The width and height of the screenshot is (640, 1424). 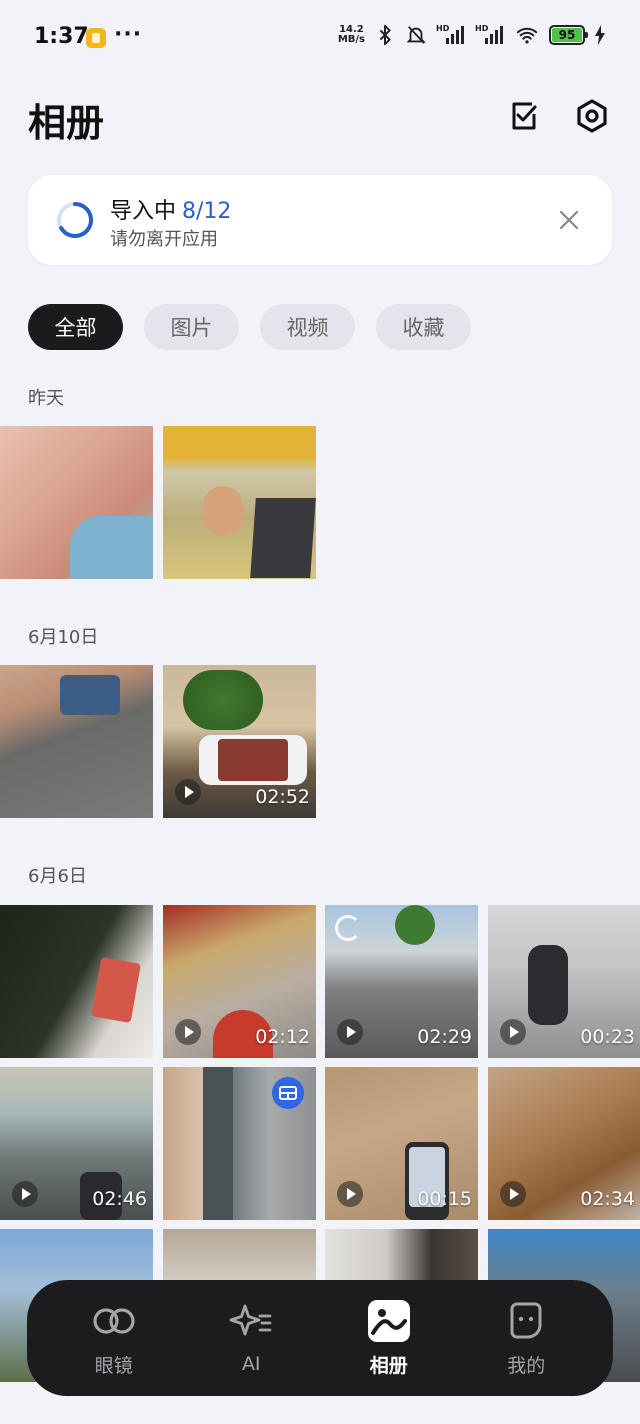 What do you see at coordinates (600, 35) in the screenshot?
I see `charging-icon` at bounding box center [600, 35].